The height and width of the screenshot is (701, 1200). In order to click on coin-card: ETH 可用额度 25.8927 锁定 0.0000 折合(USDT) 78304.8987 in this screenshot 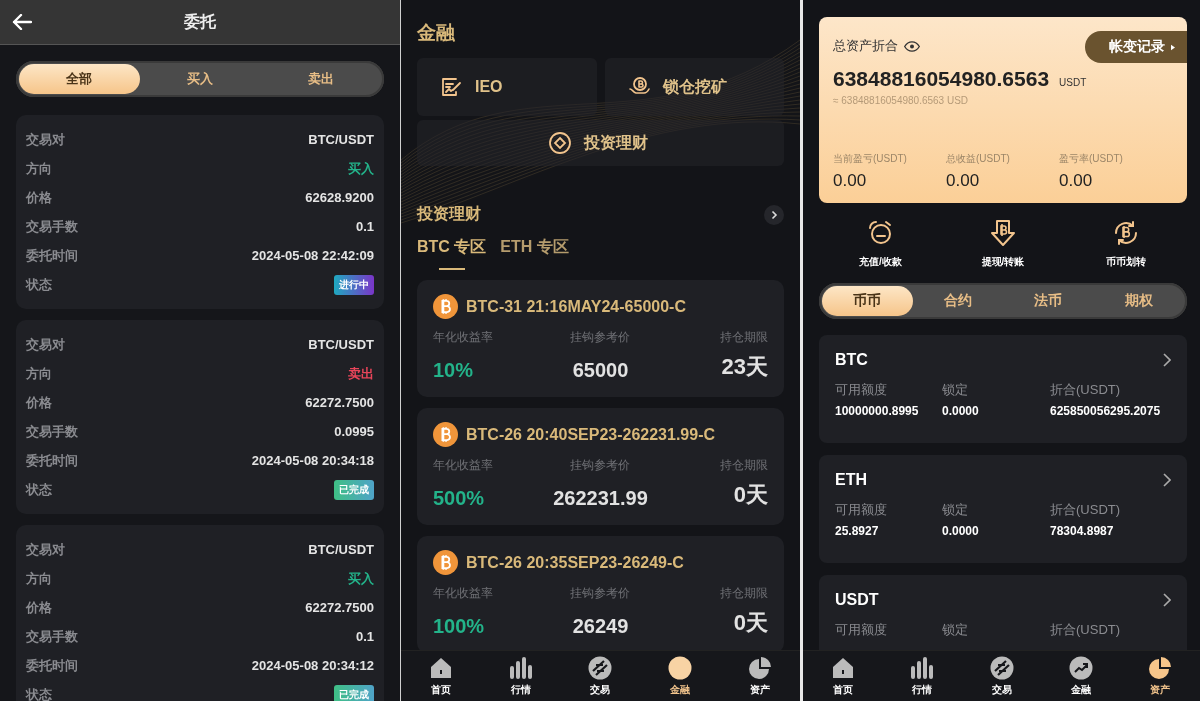, I will do `click(1003, 509)`.